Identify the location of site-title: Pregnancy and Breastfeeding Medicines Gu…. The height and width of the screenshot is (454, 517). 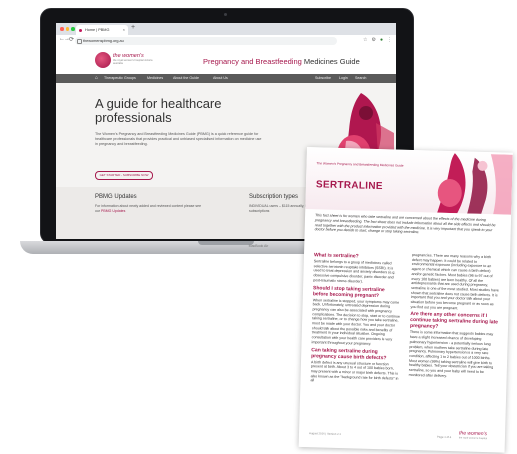
(281, 61).